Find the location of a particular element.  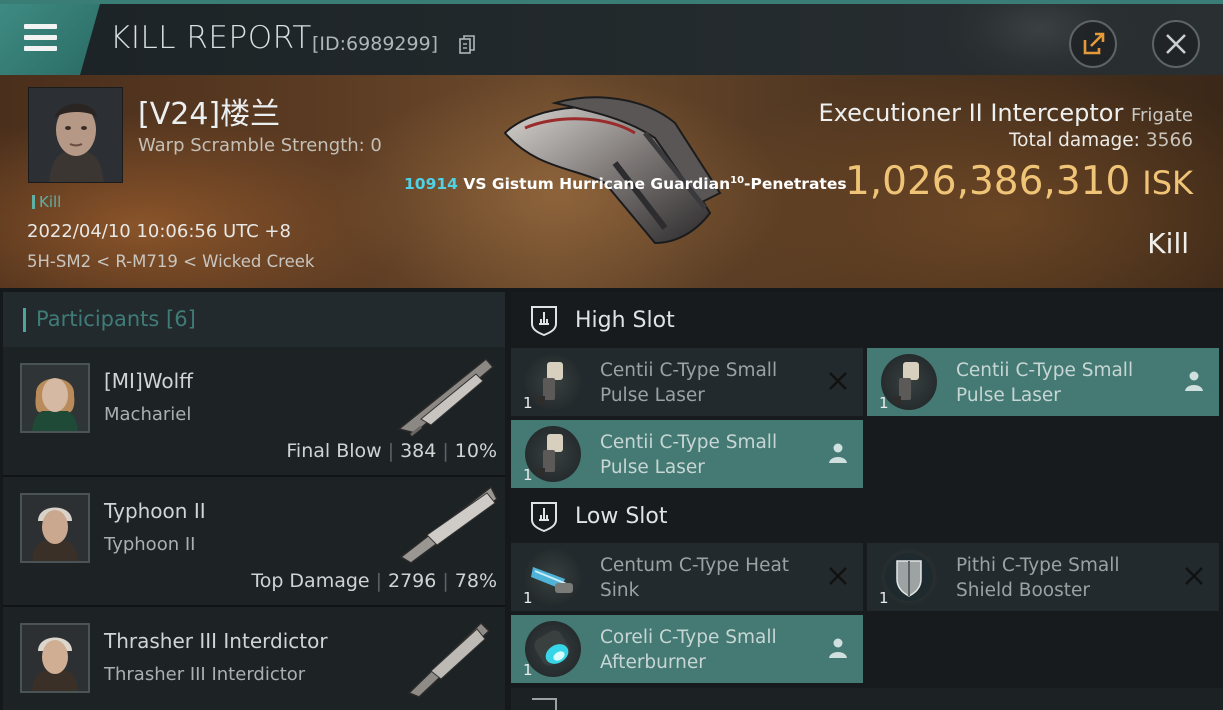

kill-datetime: 2022/04/10 10:06:56 UTC +8 is located at coordinates (159, 231).